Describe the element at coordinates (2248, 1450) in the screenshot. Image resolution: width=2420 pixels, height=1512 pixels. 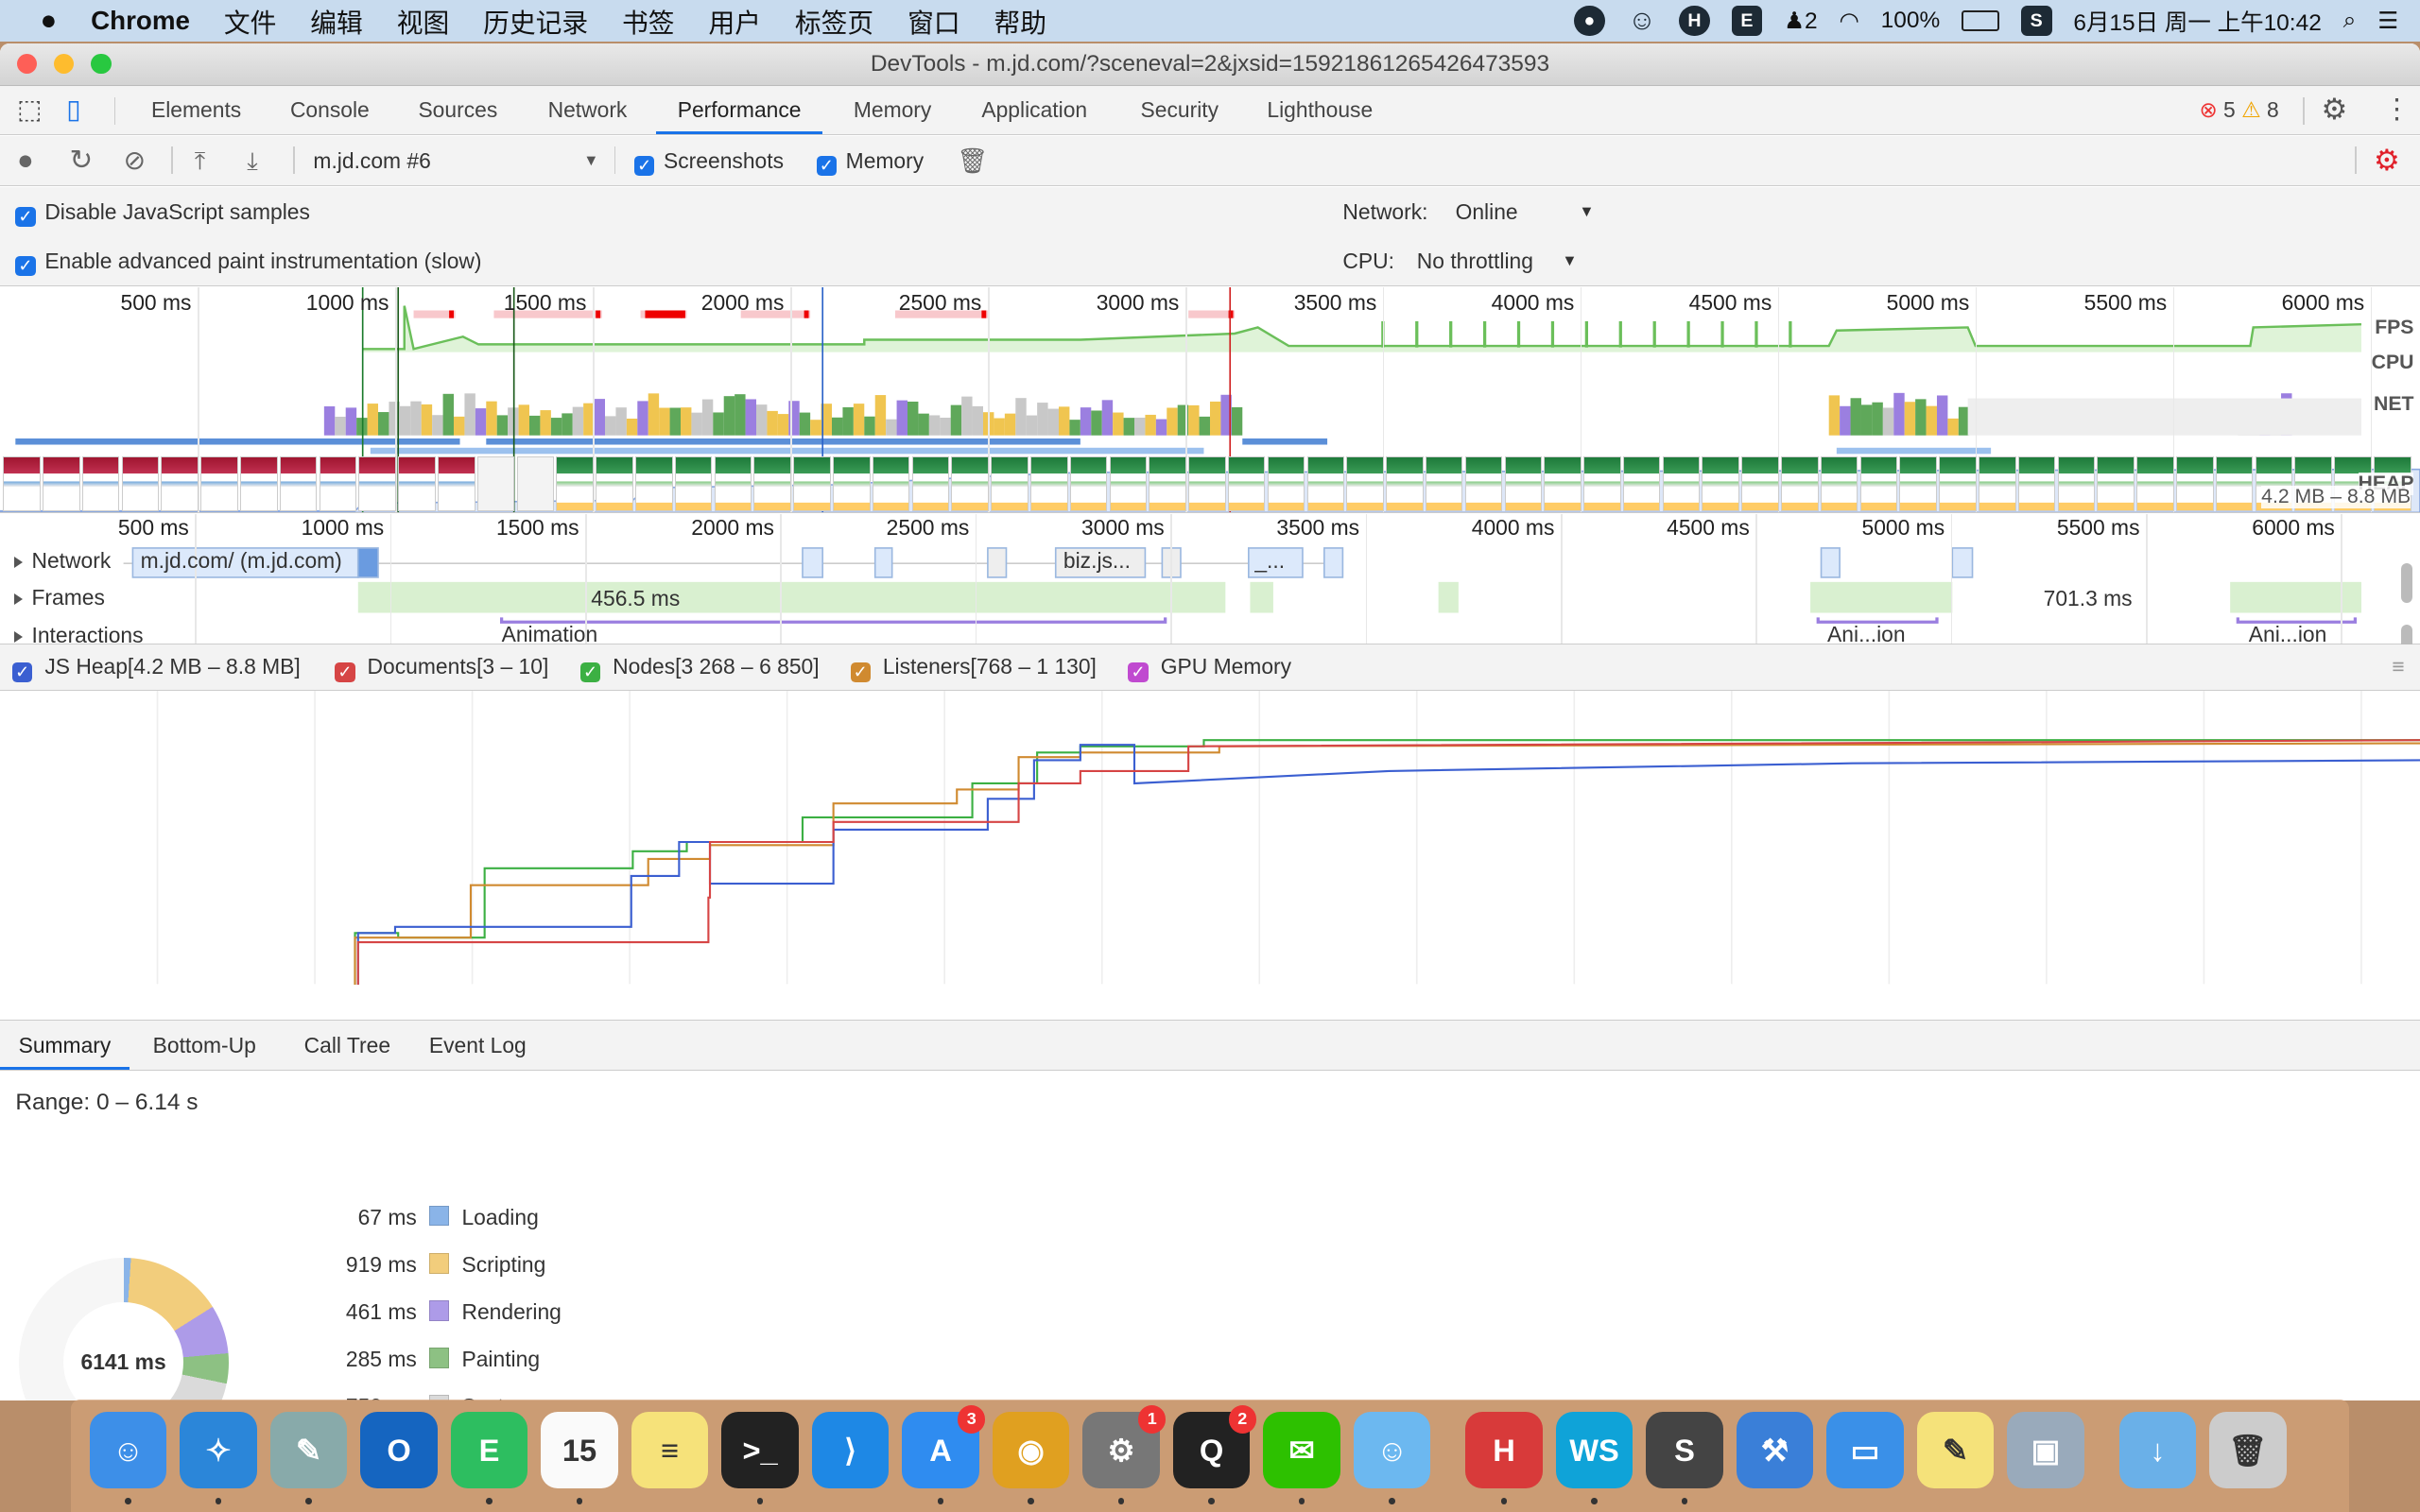
I see `dock-trash-icon: 🗑` at that location.